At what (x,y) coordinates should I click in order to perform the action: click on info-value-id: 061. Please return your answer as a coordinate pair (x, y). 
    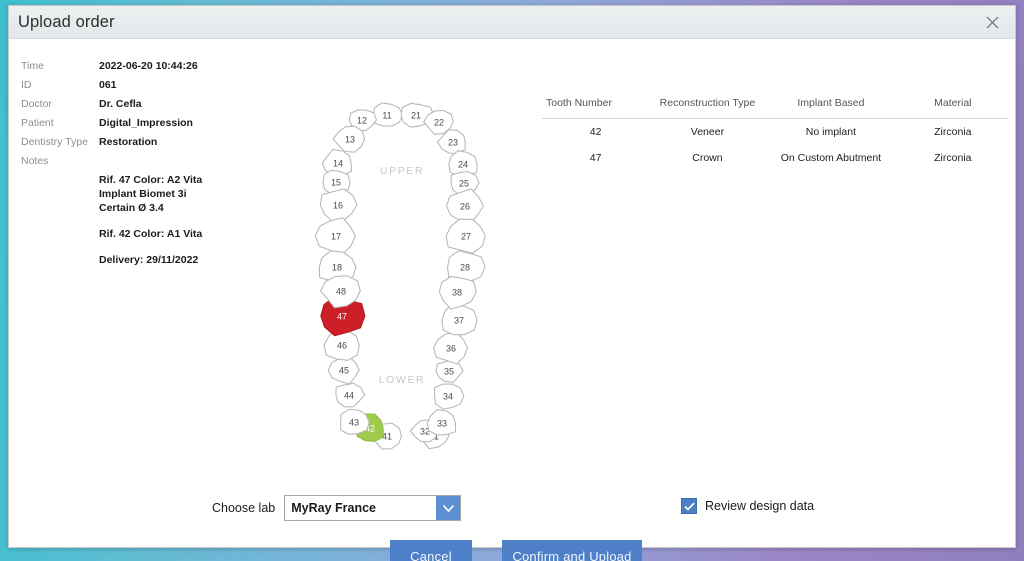
    Looking at the image, I should click on (108, 85).